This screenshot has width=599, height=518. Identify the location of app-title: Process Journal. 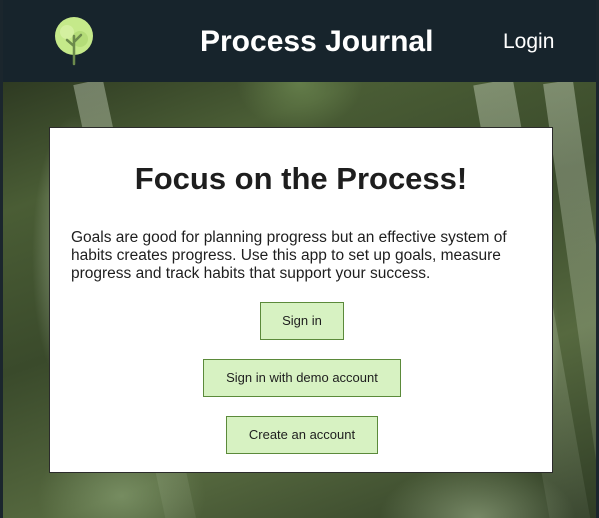
(317, 41).